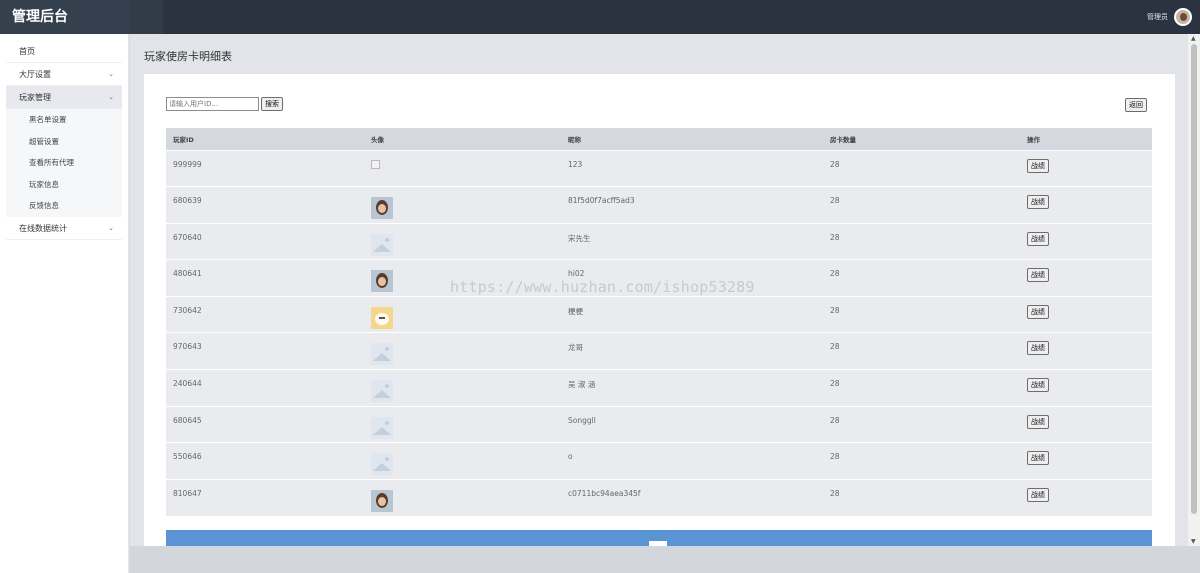 Image resolution: width=1200 pixels, height=573 pixels. What do you see at coordinates (1183, 17) in the screenshot?
I see `user-avatar` at bounding box center [1183, 17].